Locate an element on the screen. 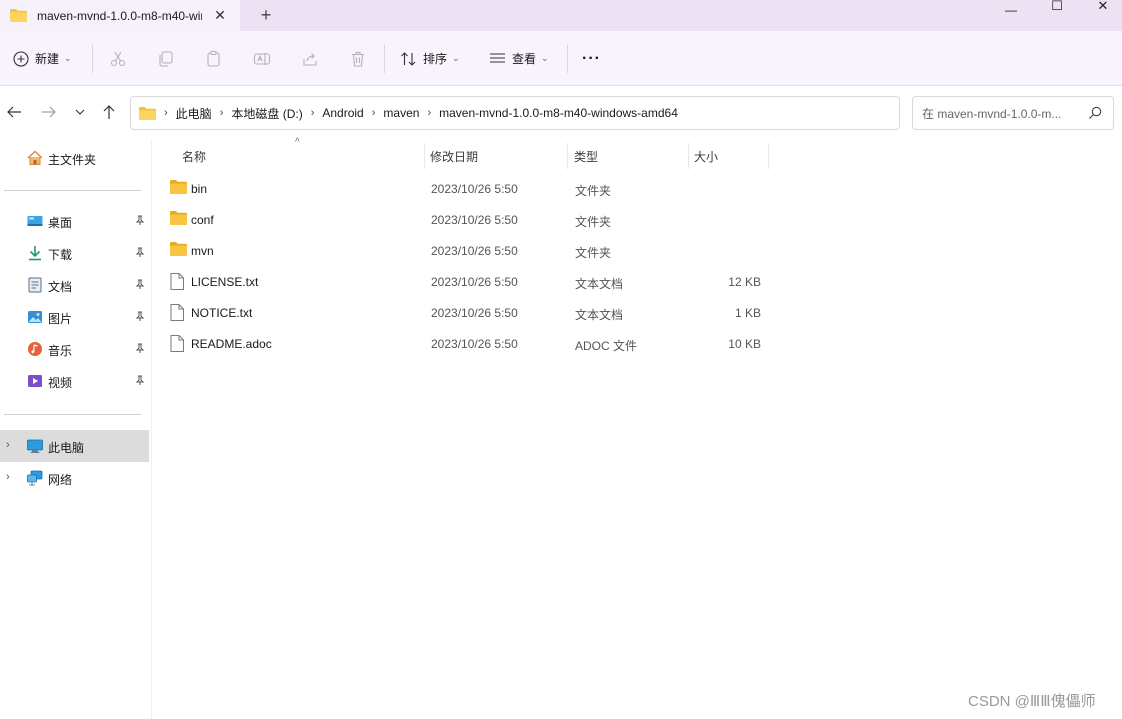  sidebar-divider is located at coordinates (72, 414).